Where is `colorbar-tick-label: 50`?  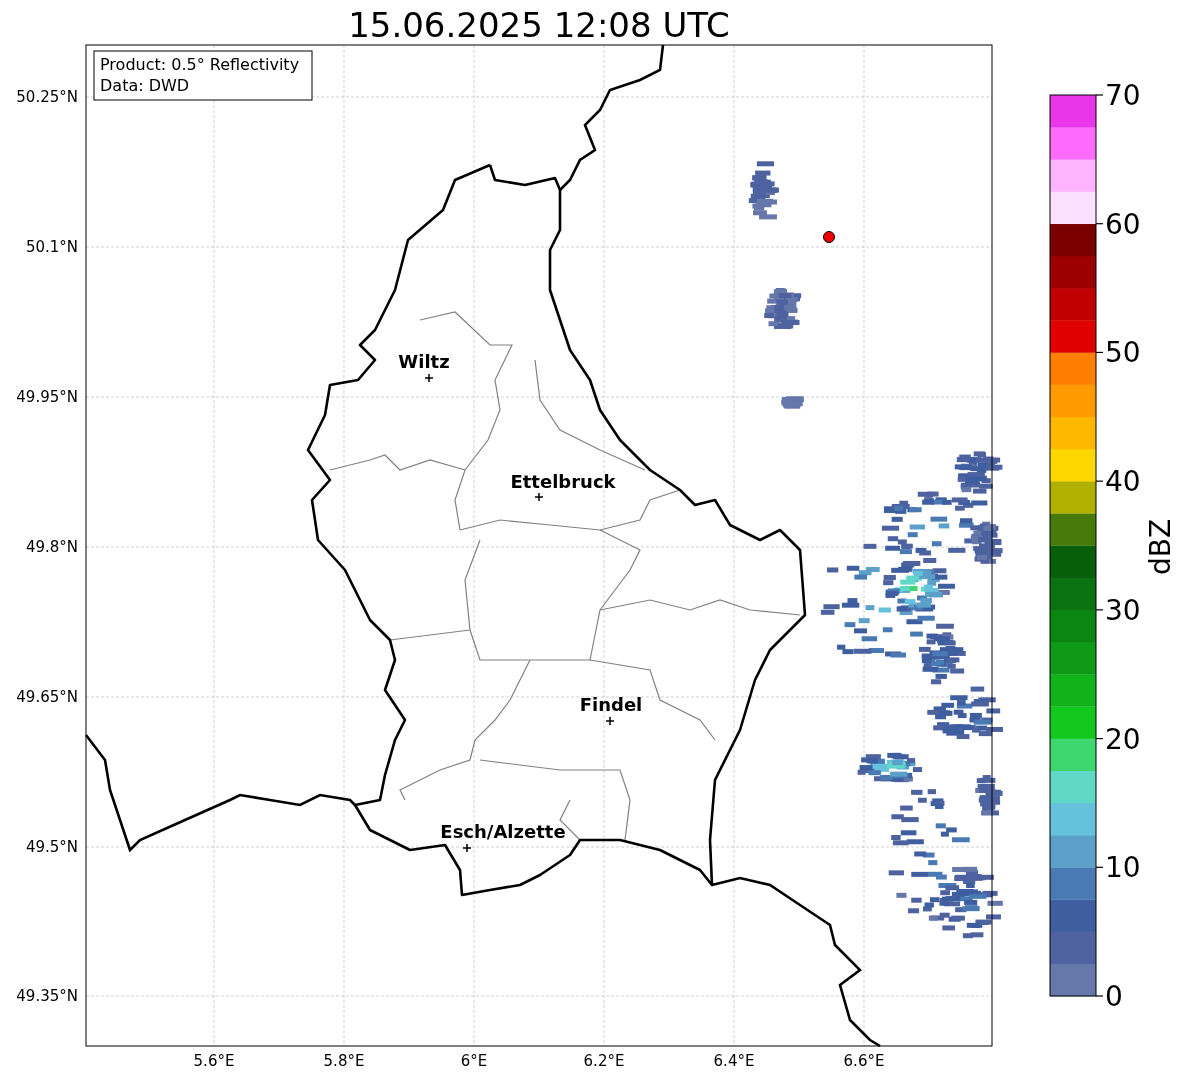
colorbar-tick-label: 50 is located at coordinates (1123, 353).